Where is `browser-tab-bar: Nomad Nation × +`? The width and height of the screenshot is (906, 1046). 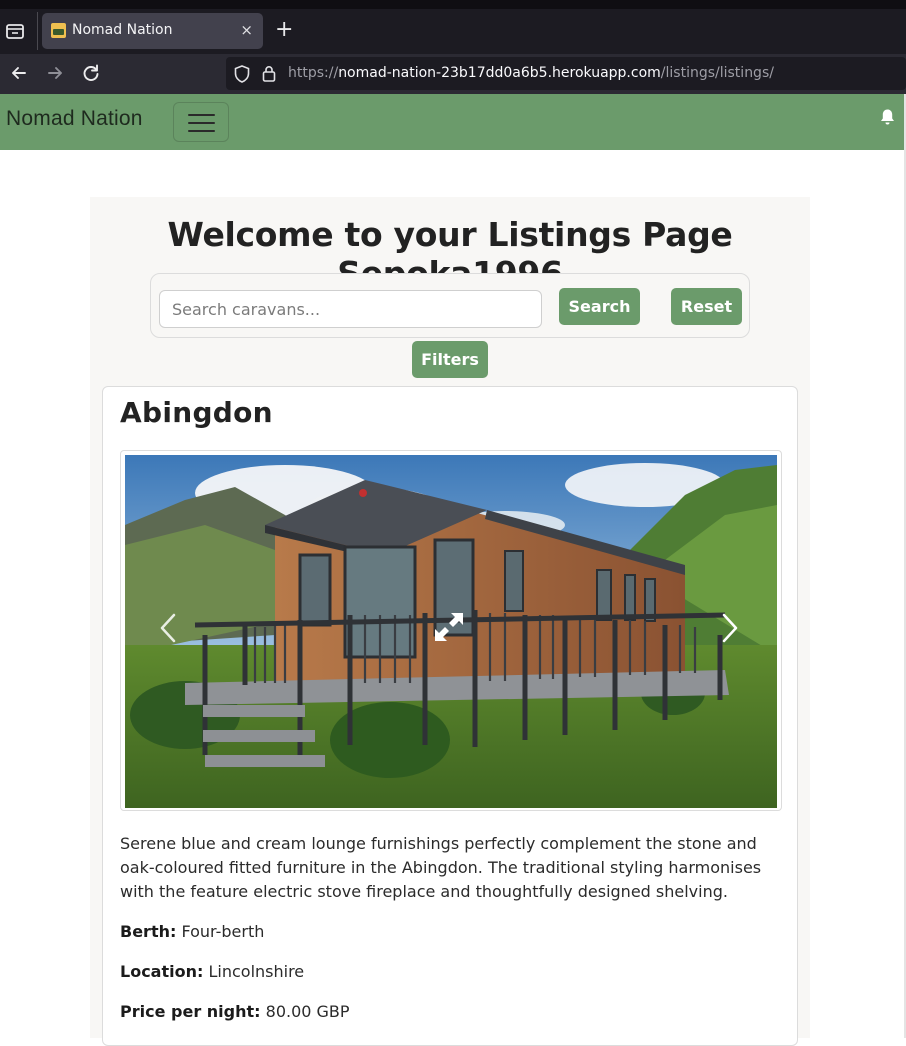
browser-tab-bar: Nomad Nation × + is located at coordinates (453, 27).